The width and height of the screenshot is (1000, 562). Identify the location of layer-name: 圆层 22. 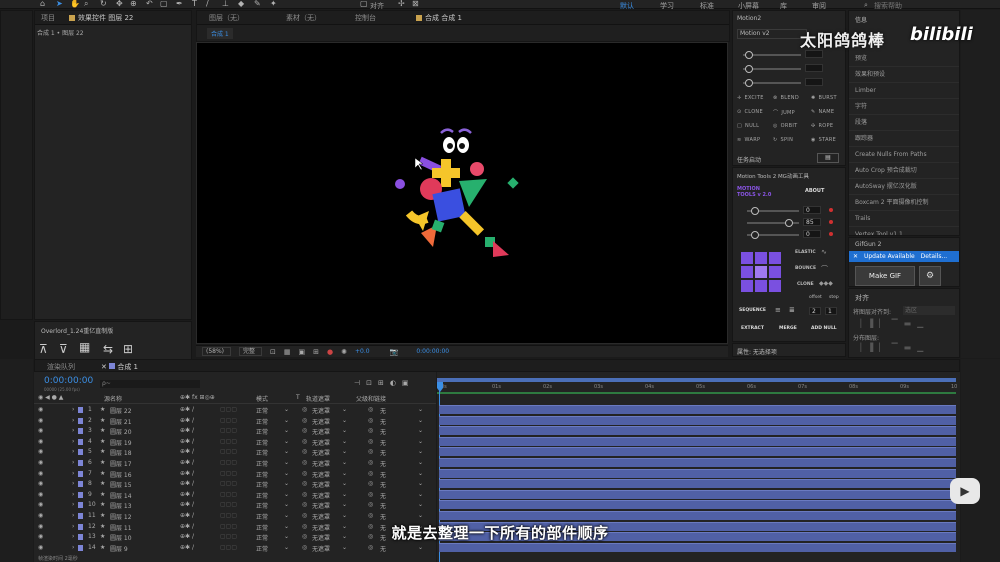
(121, 410).